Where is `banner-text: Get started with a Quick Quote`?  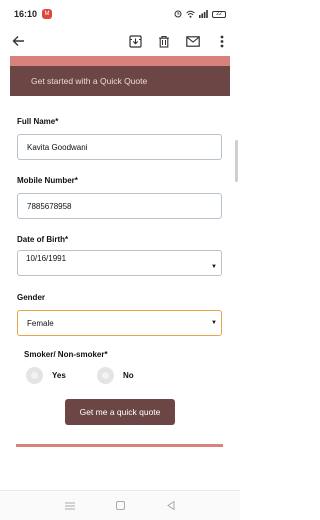
banner-text: Get started with a Quick Quote is located at coordinates (89, 81).